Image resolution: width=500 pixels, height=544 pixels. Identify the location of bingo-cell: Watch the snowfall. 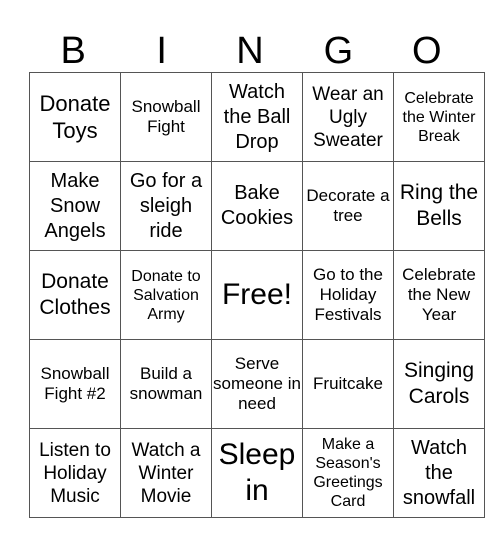
(439, 473).